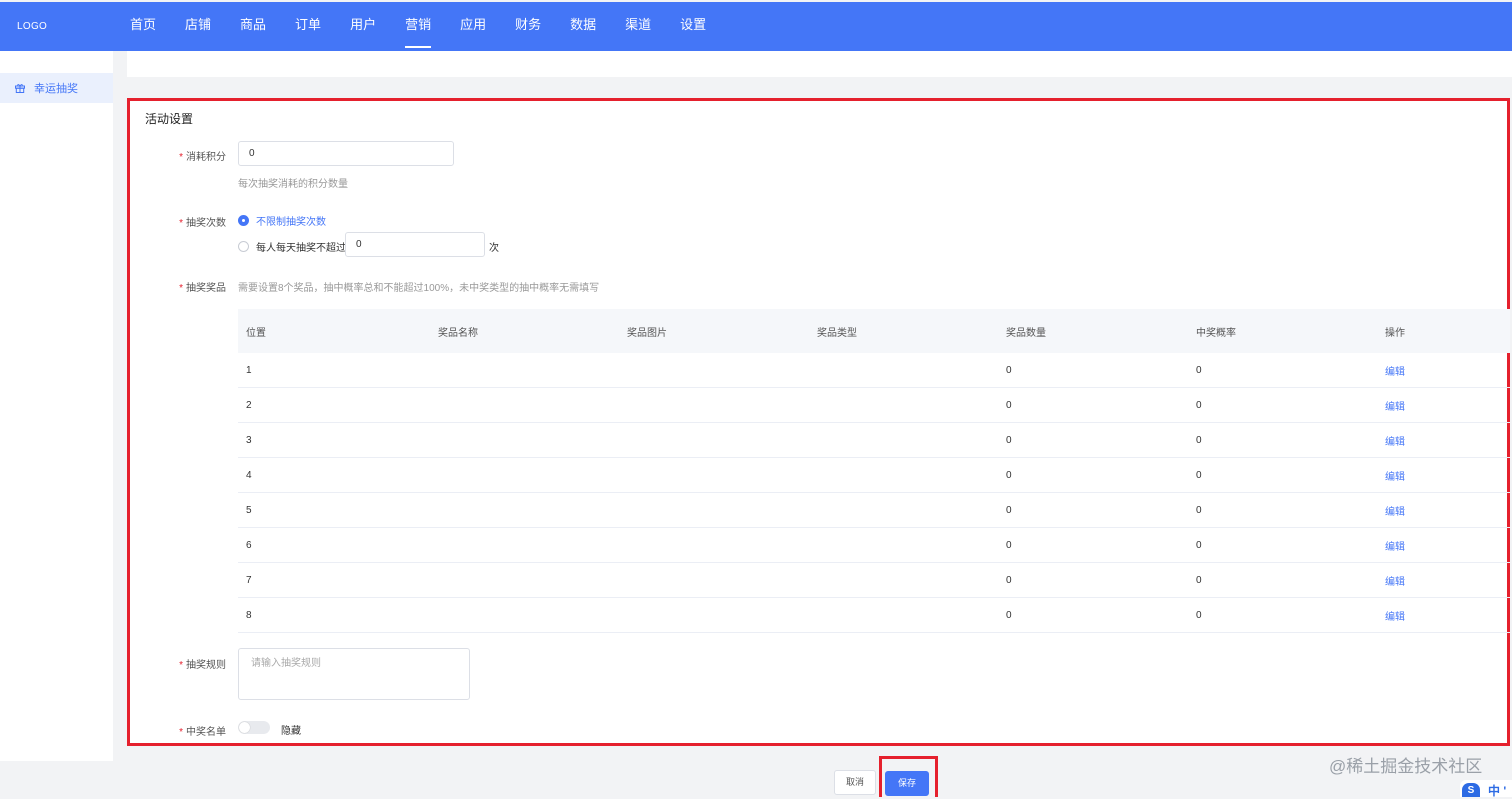  Describe the element at coordinates (473, 26) in the screenshot. I see `nav-item-apps: 应用` at that location.